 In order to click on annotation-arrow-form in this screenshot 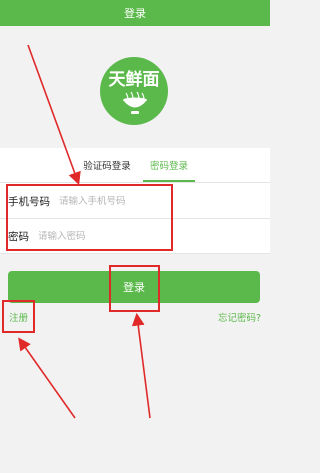, I will do `click(54, 115)`.